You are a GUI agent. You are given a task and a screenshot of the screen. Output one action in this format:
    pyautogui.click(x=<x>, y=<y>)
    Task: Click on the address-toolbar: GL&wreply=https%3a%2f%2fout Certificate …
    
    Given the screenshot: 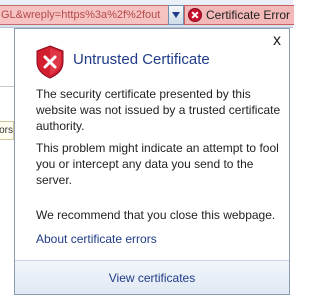 What is the action you would take?
    pyautogui.click(x=147, y=14)
    